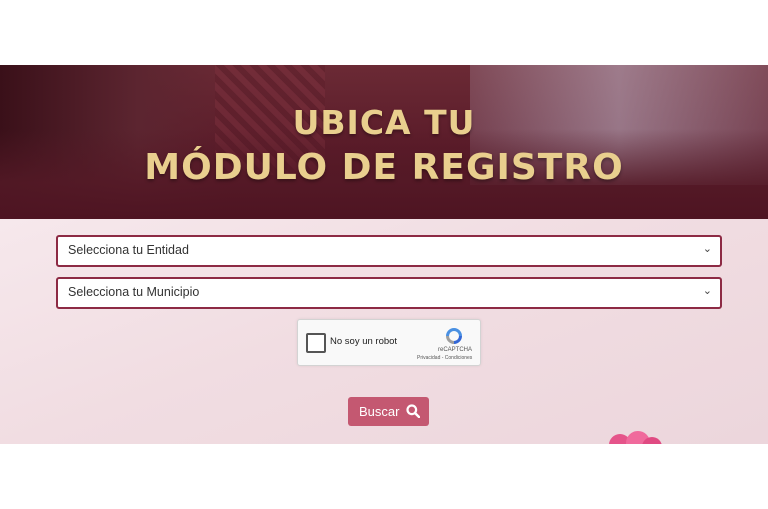 Image resolution: width=768 pixels, height=509 pixels. What do you see at coordinates (389, 293) in the screenshot?
I see `municipality-select: Selecciona tu Municipio ⌄` at bounding box center [389, 293].